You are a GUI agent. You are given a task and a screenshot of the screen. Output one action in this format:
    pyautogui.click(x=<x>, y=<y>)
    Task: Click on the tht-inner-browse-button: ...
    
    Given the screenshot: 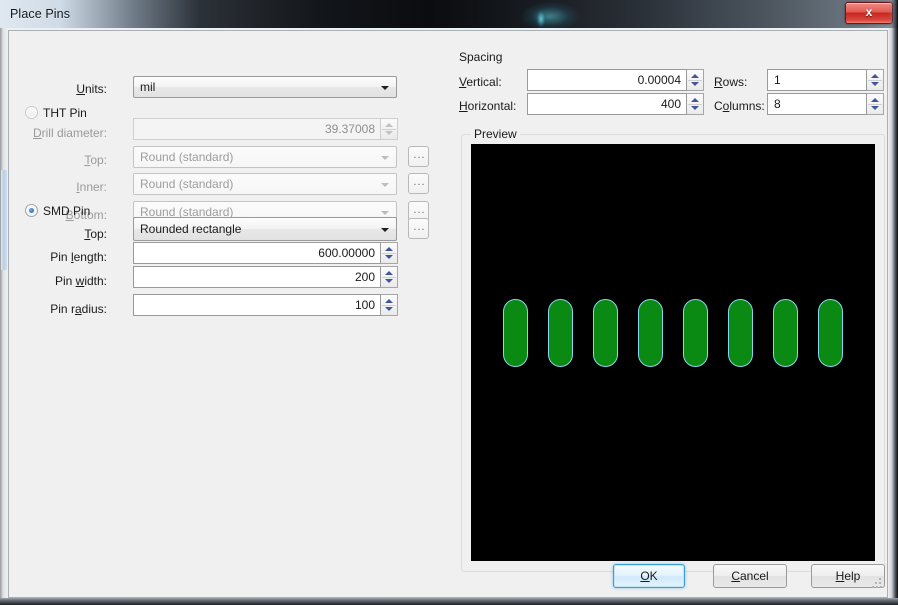 What is the action you would take?
    pyautogui.click(x=418, y=183)
    